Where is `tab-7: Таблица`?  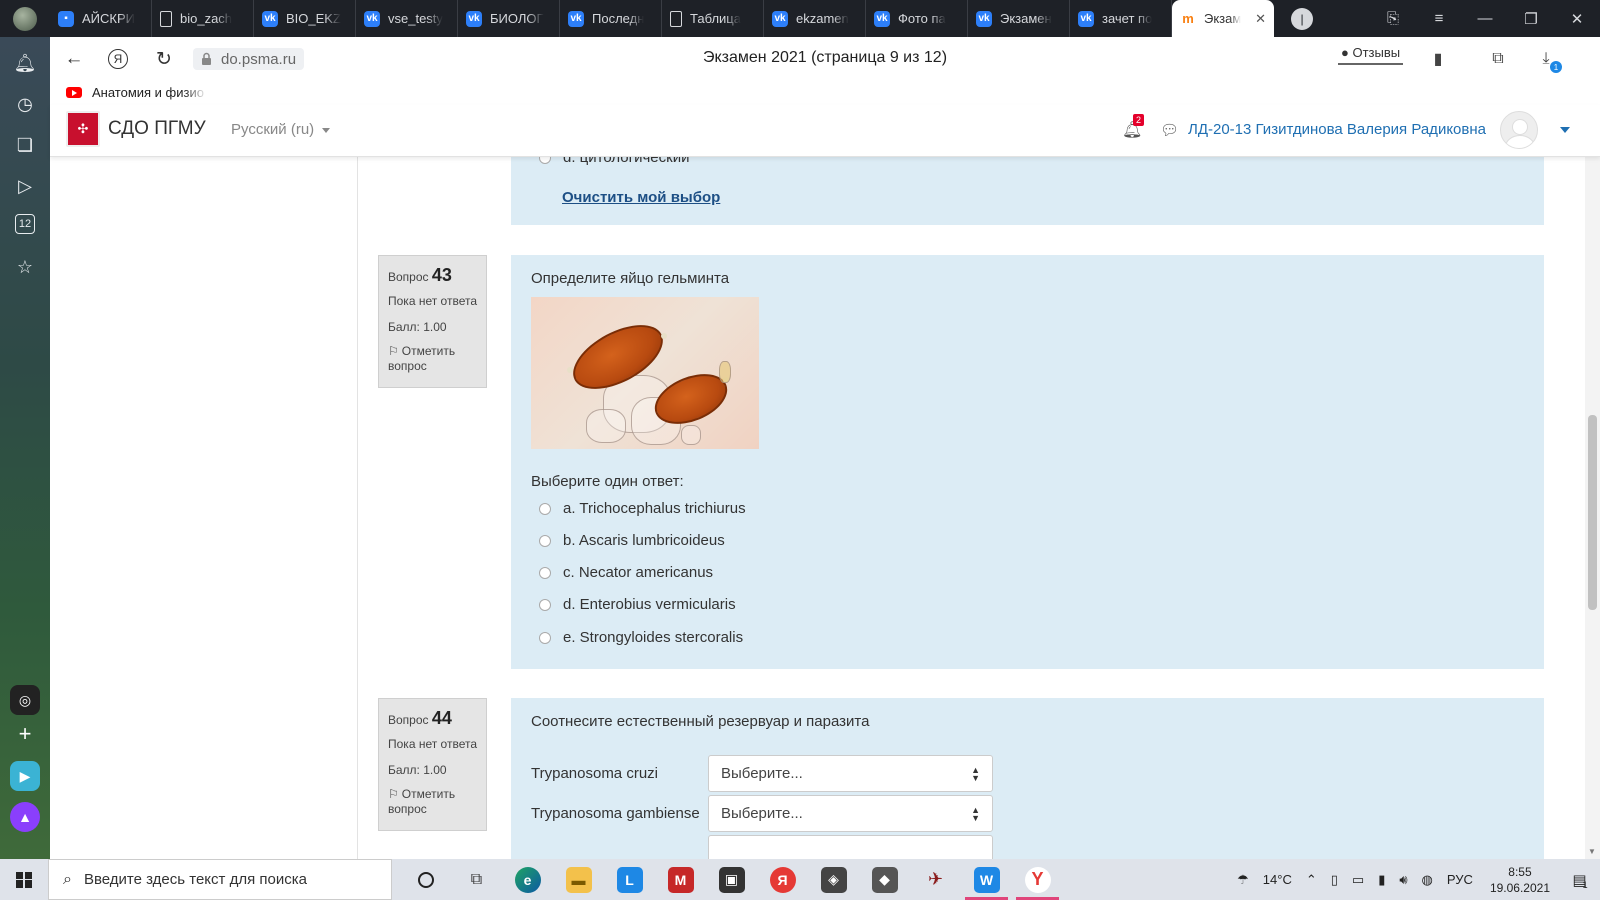
tab-7: Таблица is located at coordinates (713, 18).